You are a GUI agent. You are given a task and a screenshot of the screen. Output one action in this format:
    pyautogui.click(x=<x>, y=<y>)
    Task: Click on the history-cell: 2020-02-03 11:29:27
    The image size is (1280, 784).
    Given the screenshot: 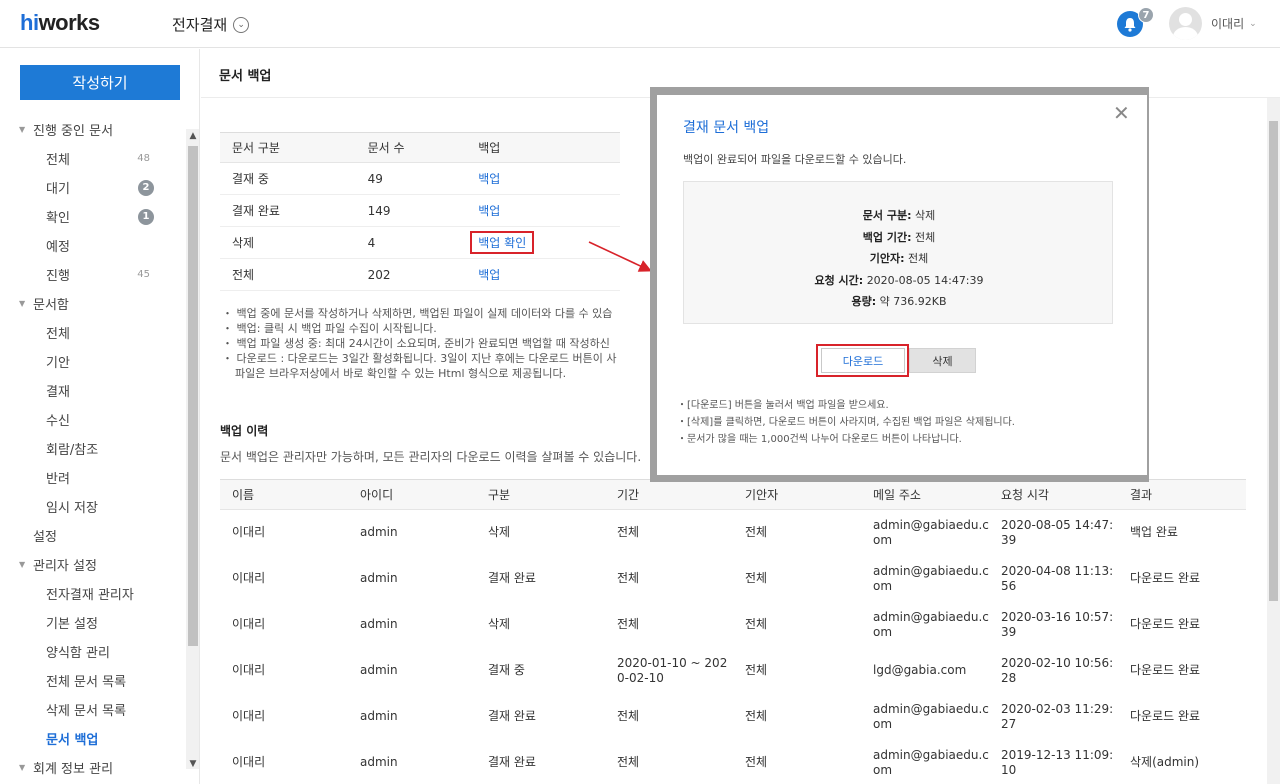 What is the action you would take?
    pyautogui.click(x=1057, y=716)
    